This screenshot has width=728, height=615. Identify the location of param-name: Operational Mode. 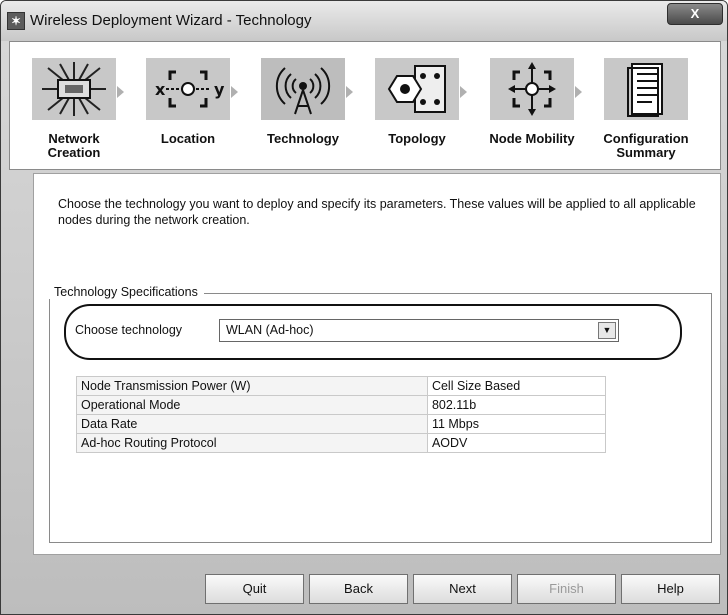
(252, 405).